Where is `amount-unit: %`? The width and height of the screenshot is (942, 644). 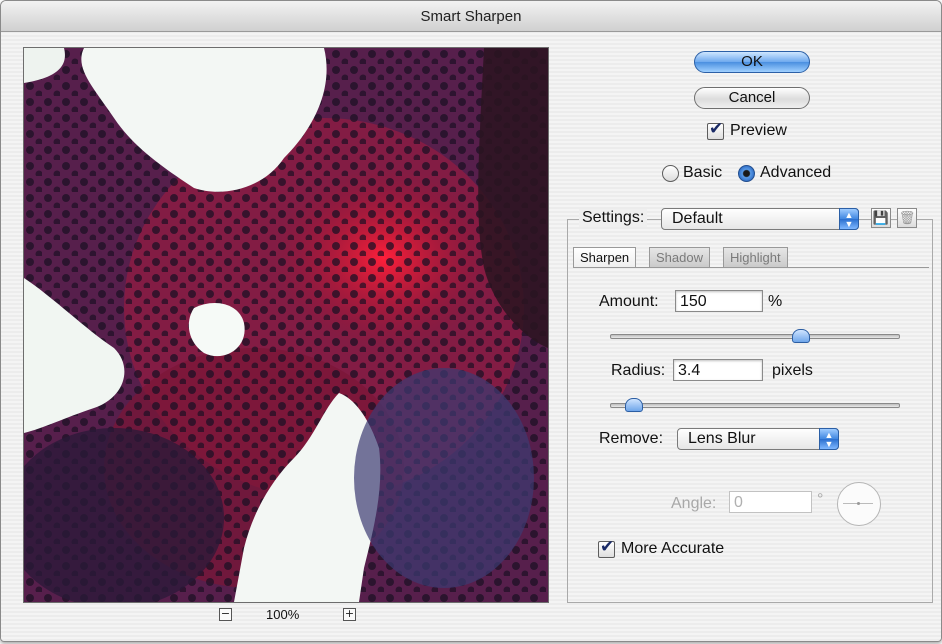 amount-unit: % is located at coordinates (775, 301).